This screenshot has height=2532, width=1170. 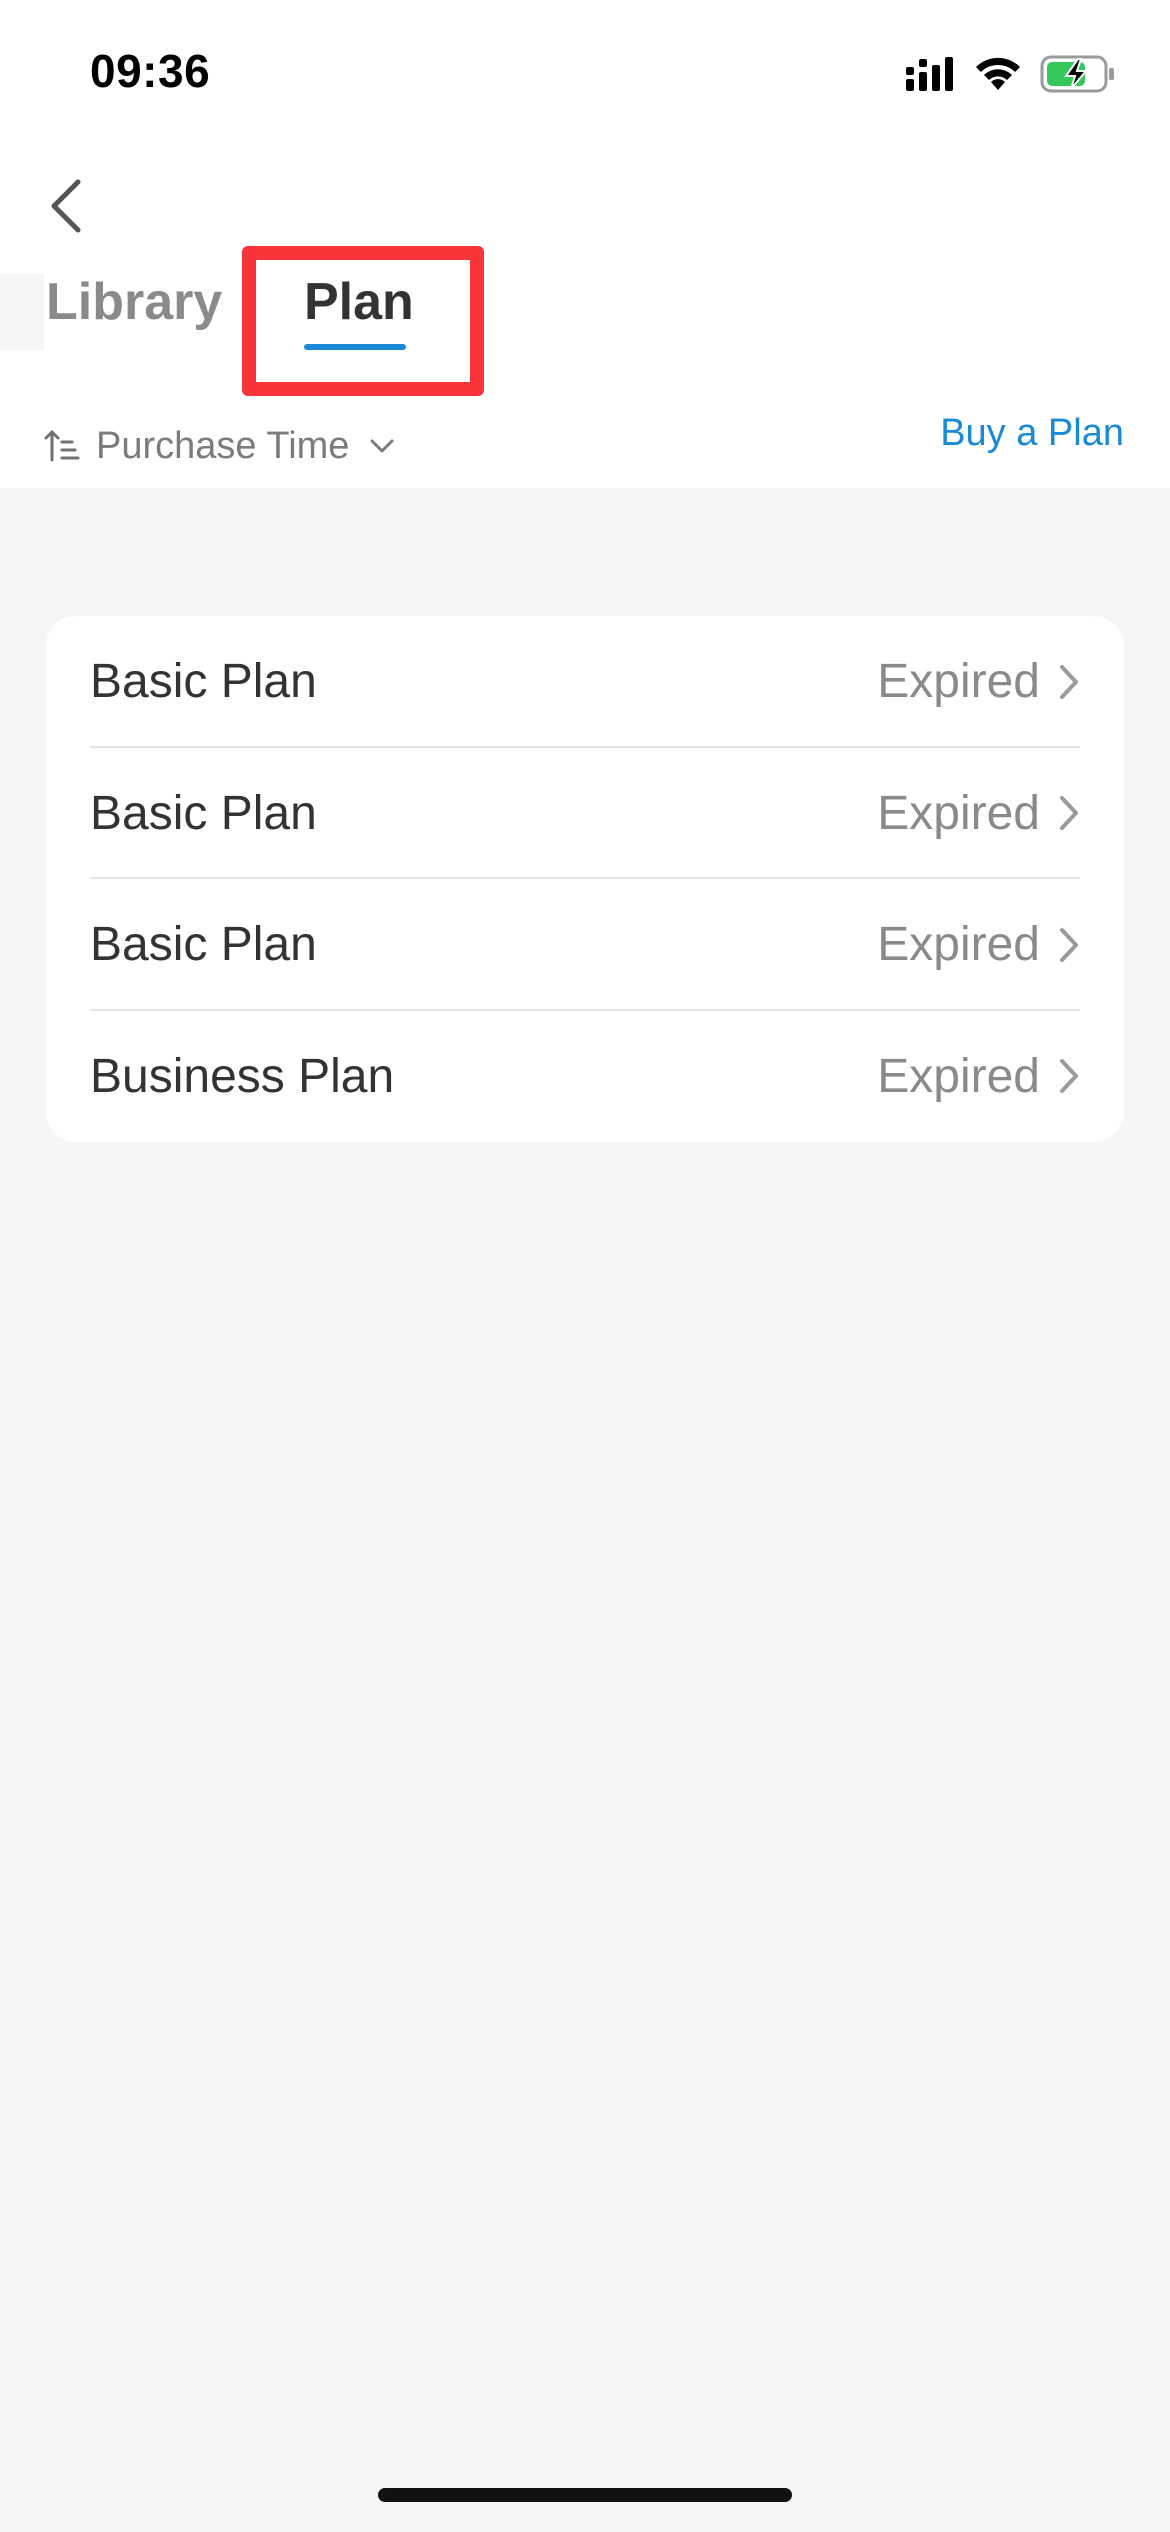 What do you see at coordinates (929, 74) in the screenshot?
I see `signal-bars-icon` at bounding box center [929, 74].